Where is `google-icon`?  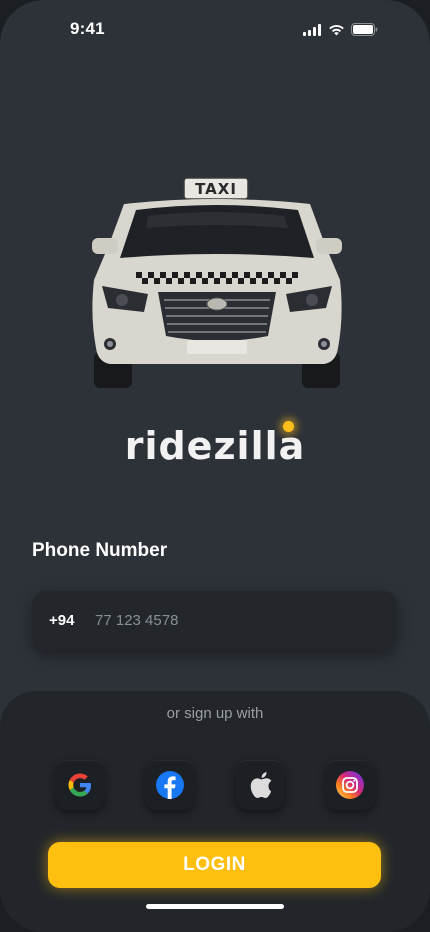 google-icon is located at coordinates (79, 785).